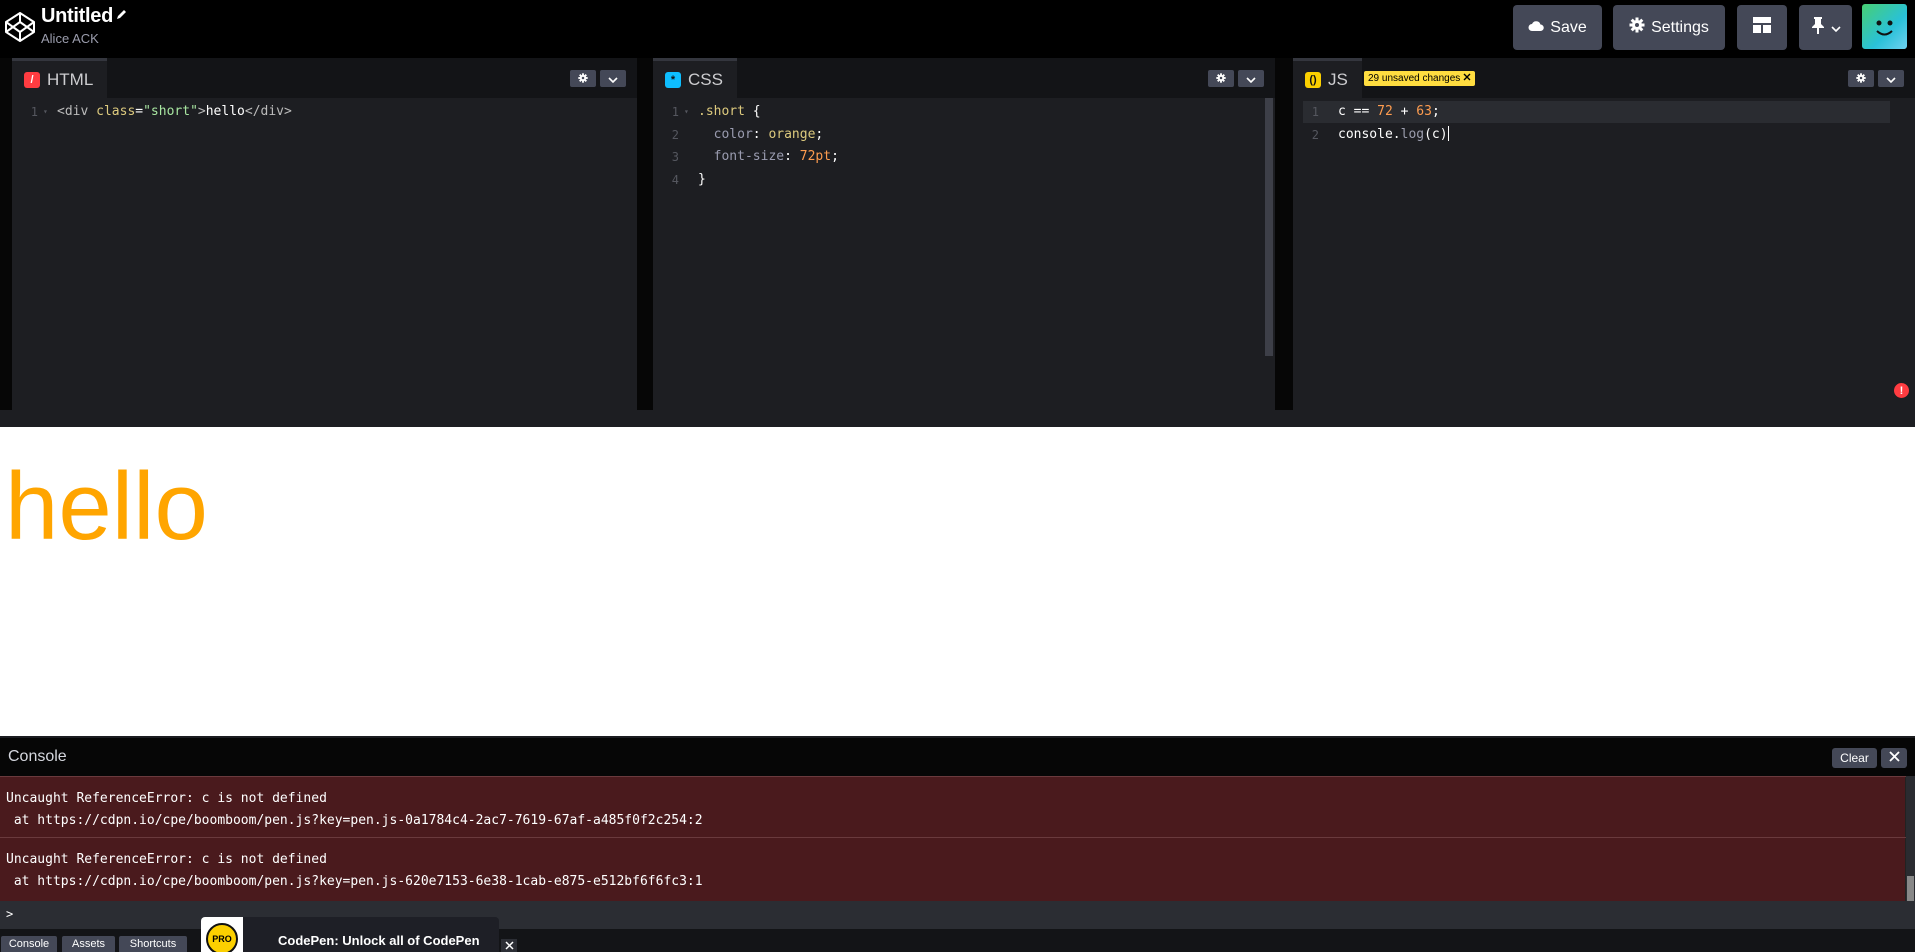 The height and width of the screenshot is (952, 1915). Describe the element at coordinates (729, 111) in the screenshot. I see `code-text: .short {` at that location.